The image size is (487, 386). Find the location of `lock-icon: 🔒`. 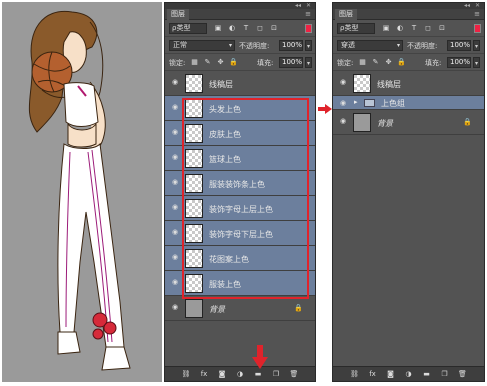

lock-icon: 🔒 is located at coordinates (298, 308).